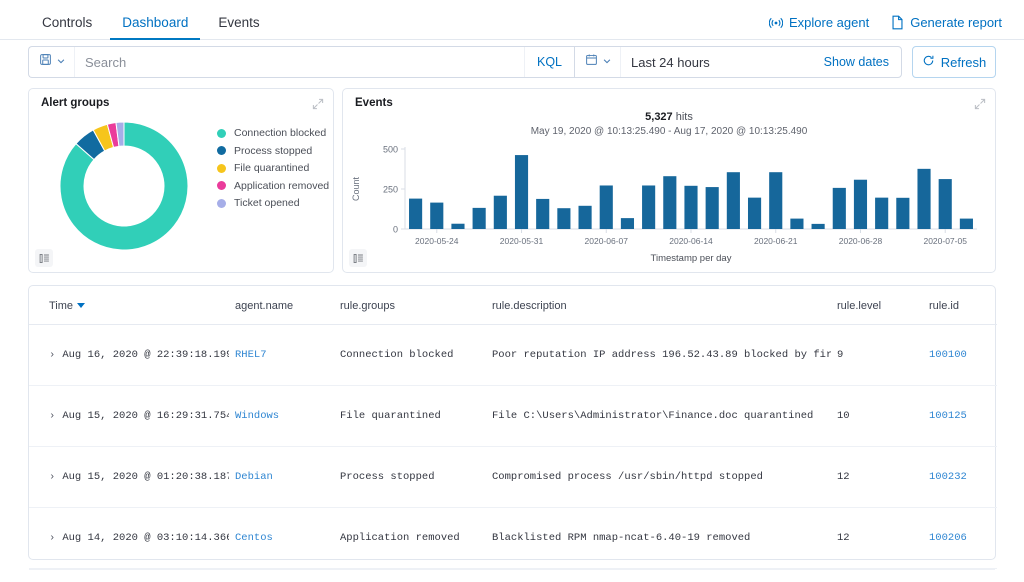 This screenshot has height=582, width=1024. What do you see at coordinates (129, 305) in the screenshot?
I see `column-header-time: Time` at bounding box center [129, 305].